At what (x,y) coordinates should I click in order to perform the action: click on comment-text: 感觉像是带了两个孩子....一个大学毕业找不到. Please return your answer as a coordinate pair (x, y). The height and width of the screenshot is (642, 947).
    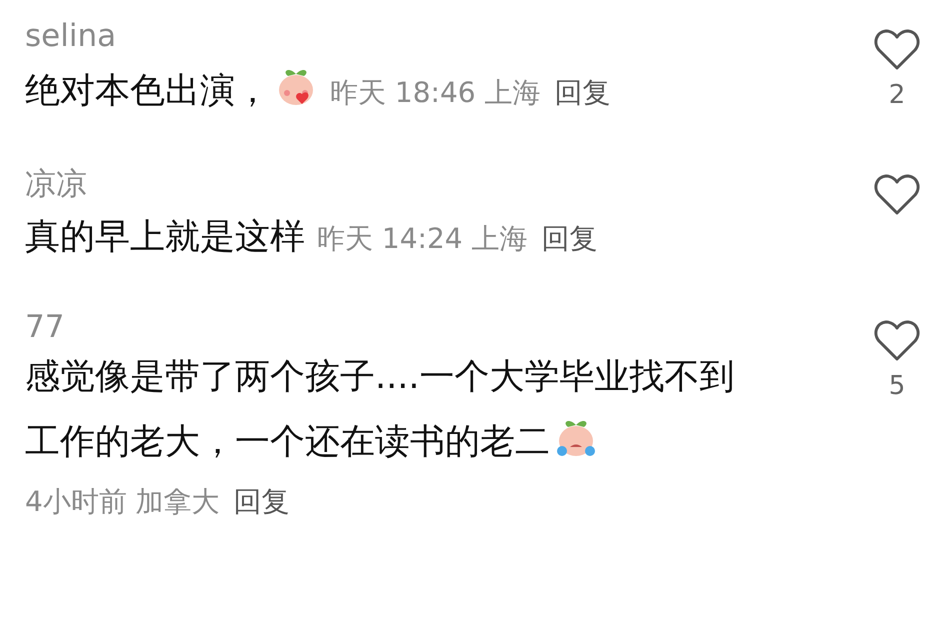
    Looking at the image, I should click on (380, 377).